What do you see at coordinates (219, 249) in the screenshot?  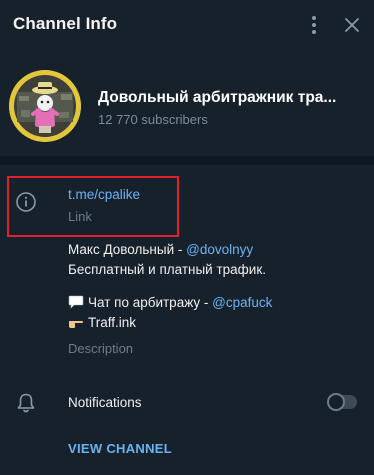 I see `mention-dovolnyy: @dovolnyy` at bounding box center [219, 249].